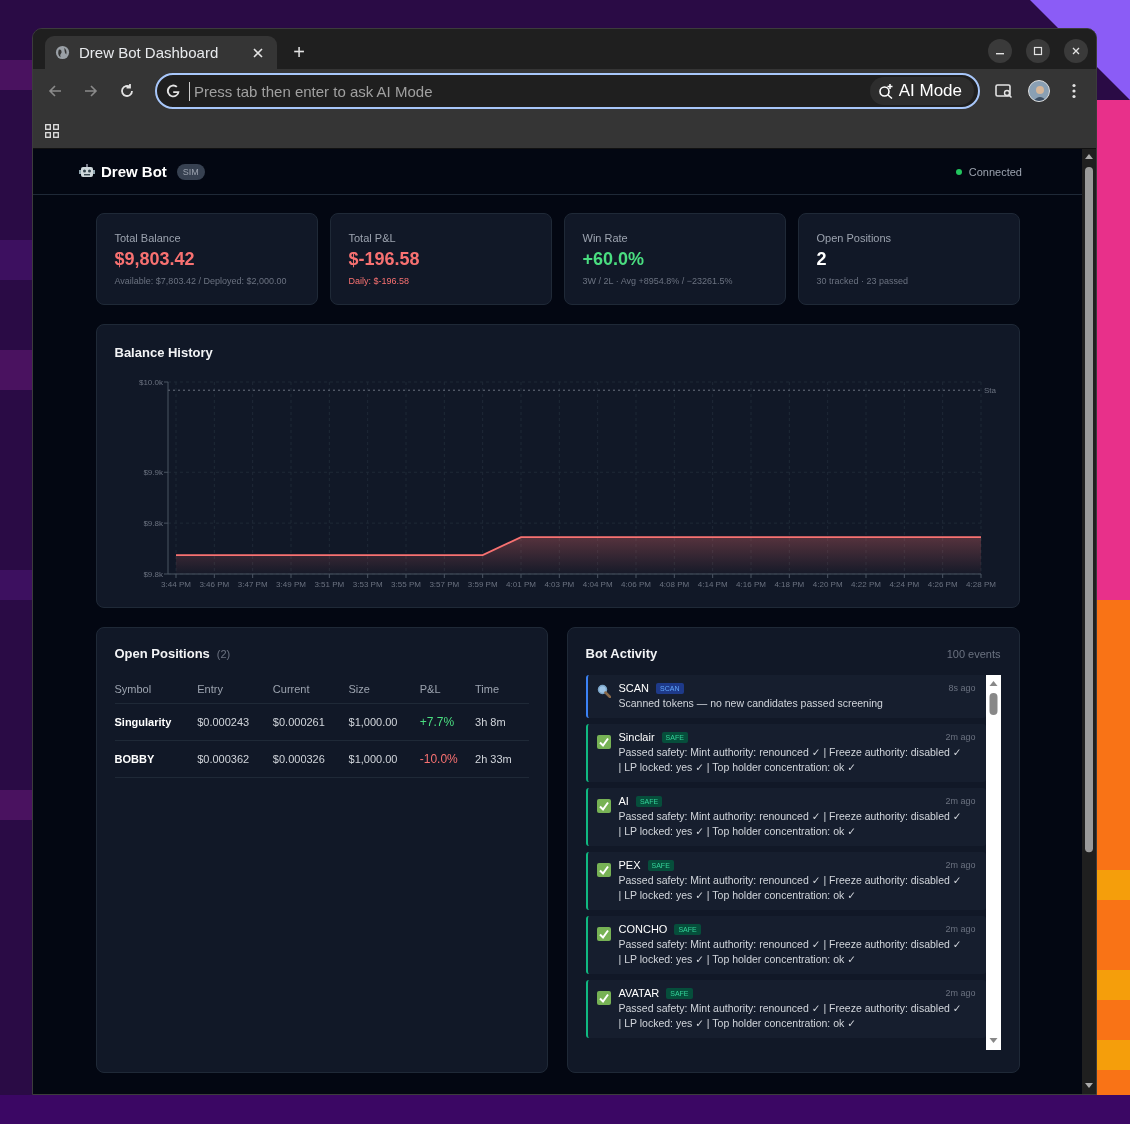 Image resolution: width=1130 pixels, height=1124 pixels. I want to click on search-icon, so click(603, 691).